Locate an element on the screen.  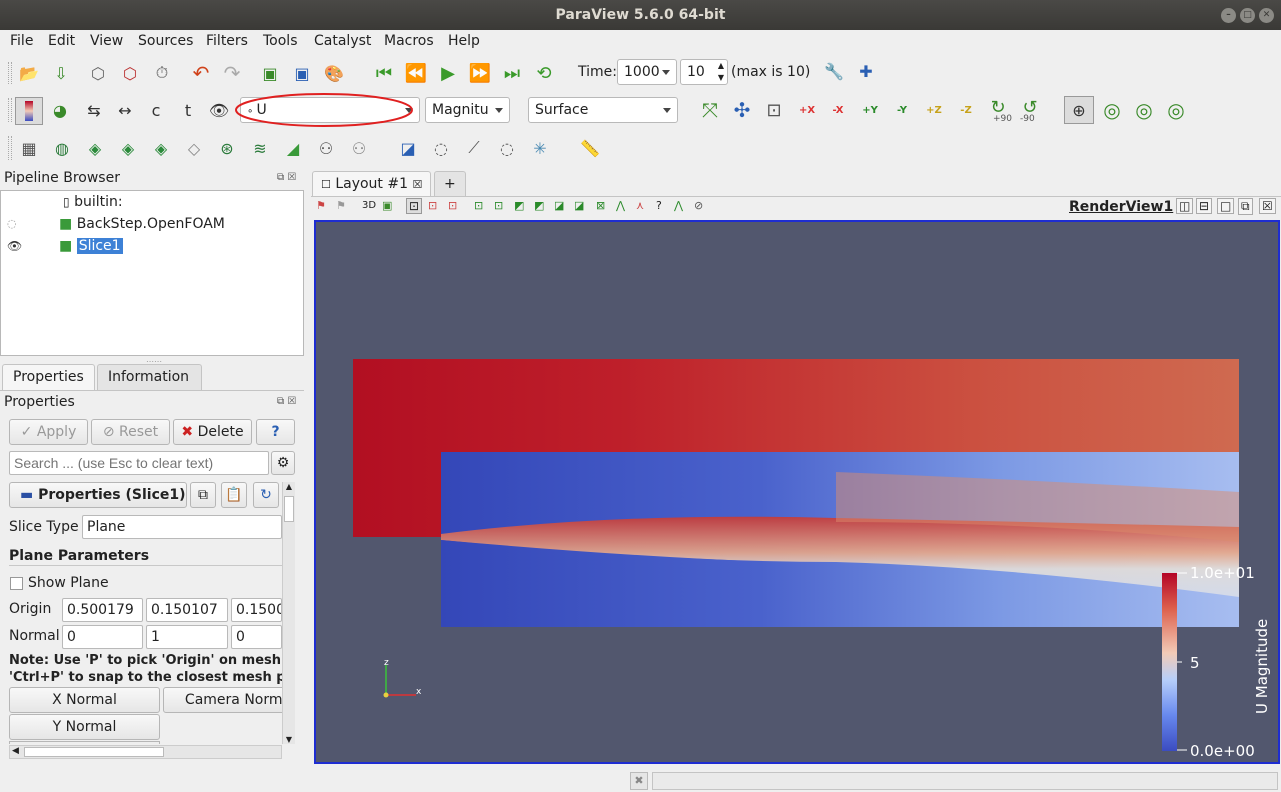
rescale-visible-icon: 👁 is located at coordinates (219, 110).